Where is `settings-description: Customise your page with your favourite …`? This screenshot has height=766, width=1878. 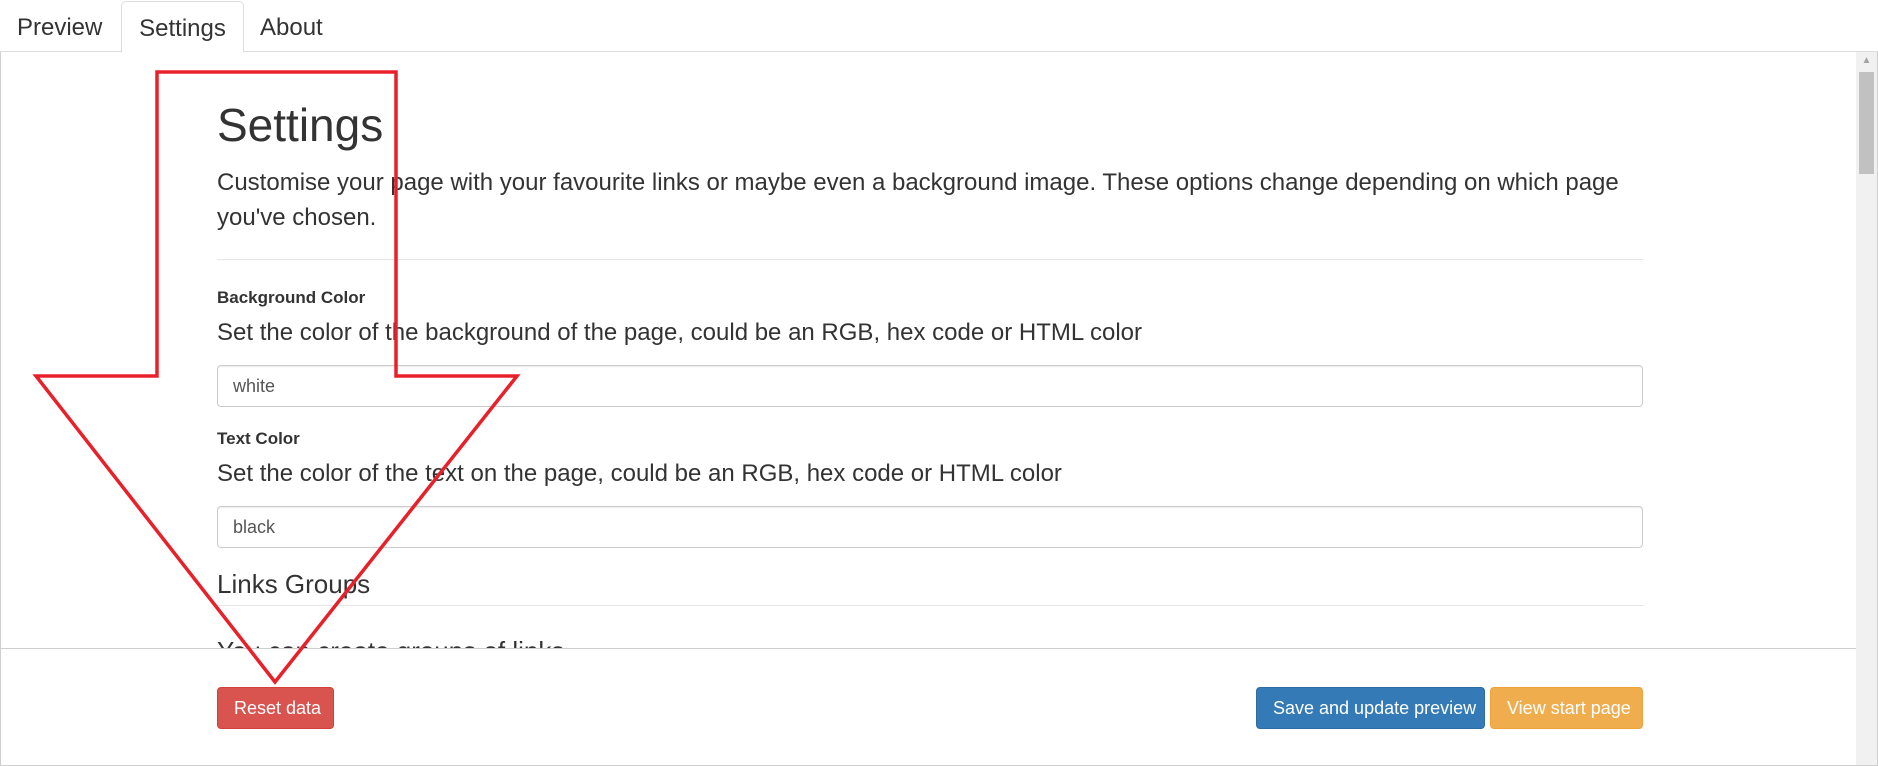 settings-description: Customise your page with your favourite … is located at coordinates (918, 200).